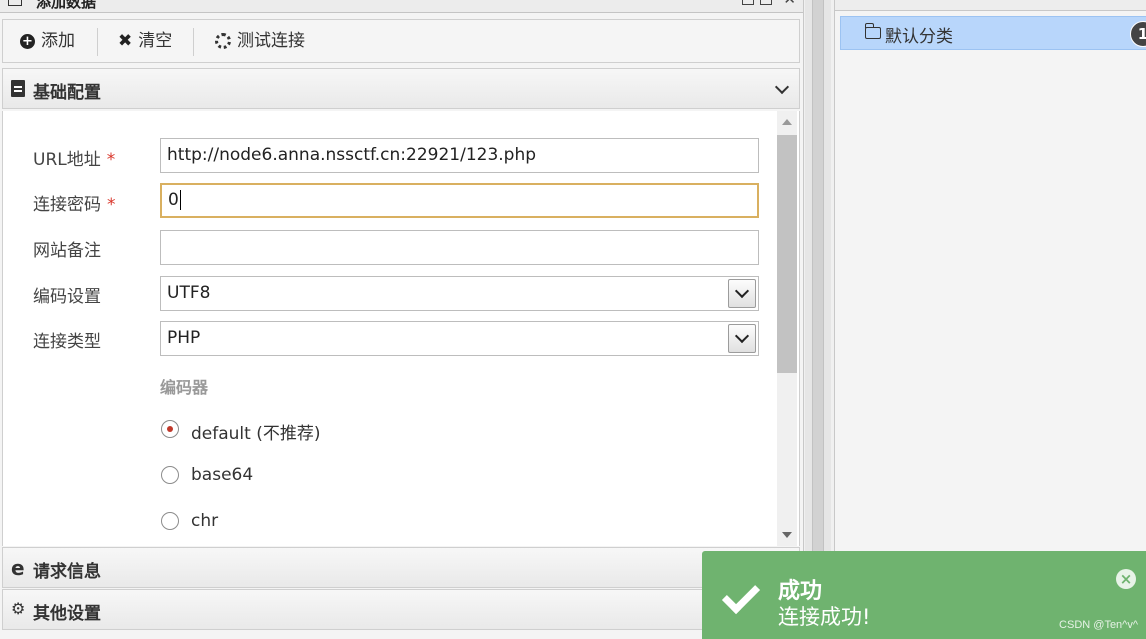  I want to click on test-connection-label: 测试连接, so click(271, 41).